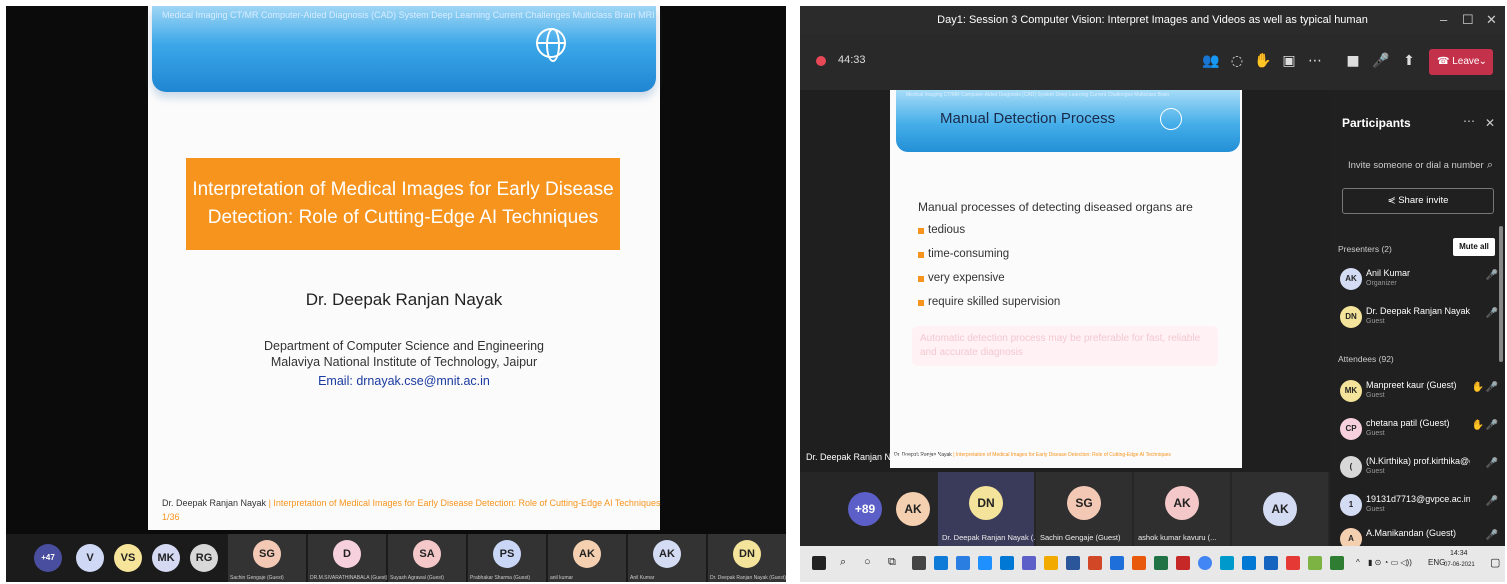 The height and width of the screenshot is (584, 1507). I want to click on participant-tile: AK anil kumar, so click(587, 558).